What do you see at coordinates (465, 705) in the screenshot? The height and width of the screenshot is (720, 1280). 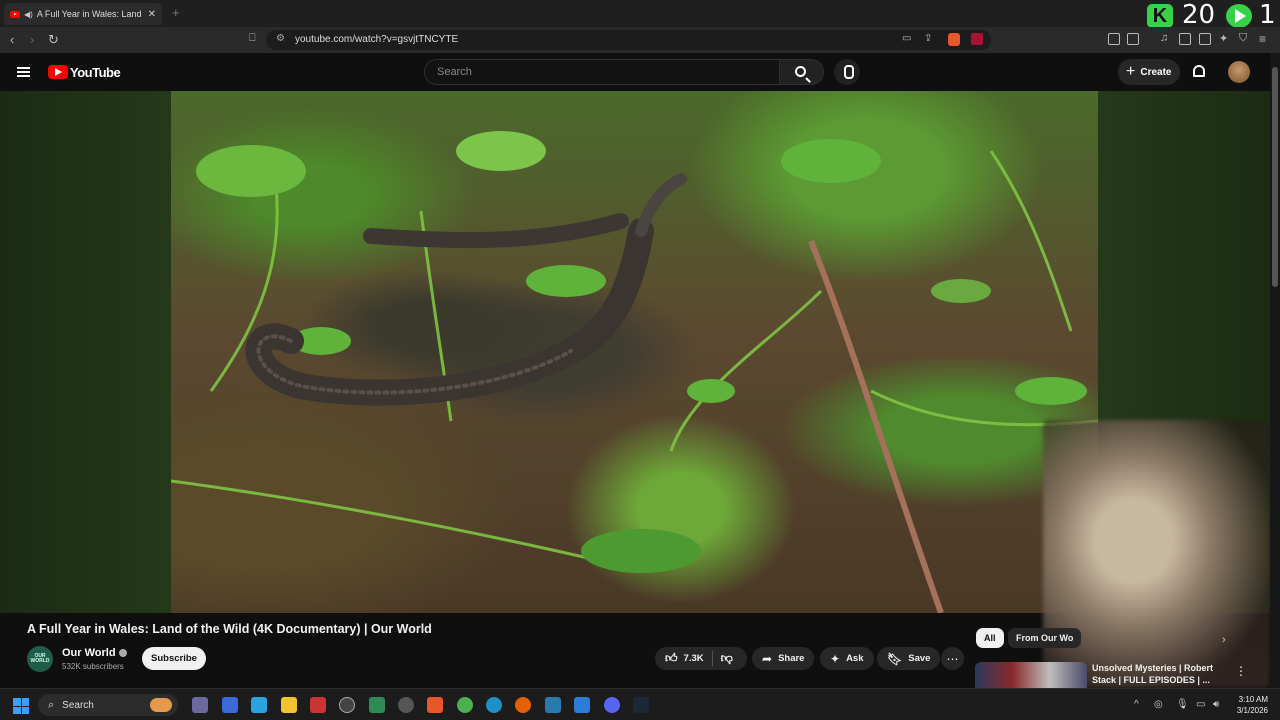 I see `chrome-icon` at bounding box center [465, 705].